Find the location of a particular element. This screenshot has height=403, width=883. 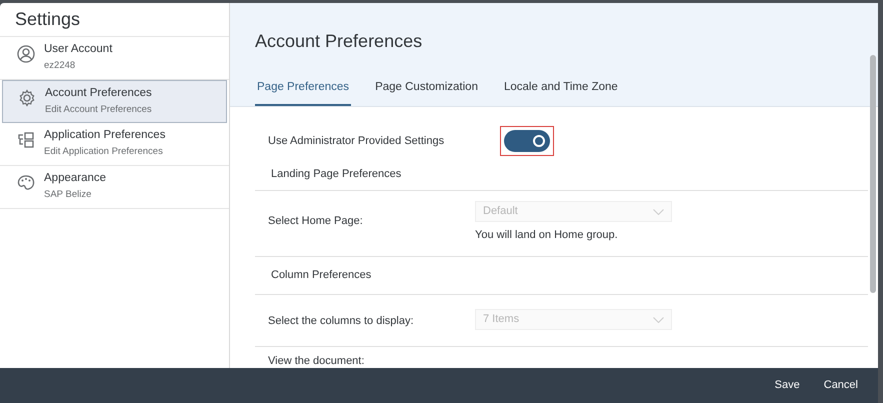

sidebar-item: Application Preferences Edit Application Preferences is located at coordinates (114, 144).